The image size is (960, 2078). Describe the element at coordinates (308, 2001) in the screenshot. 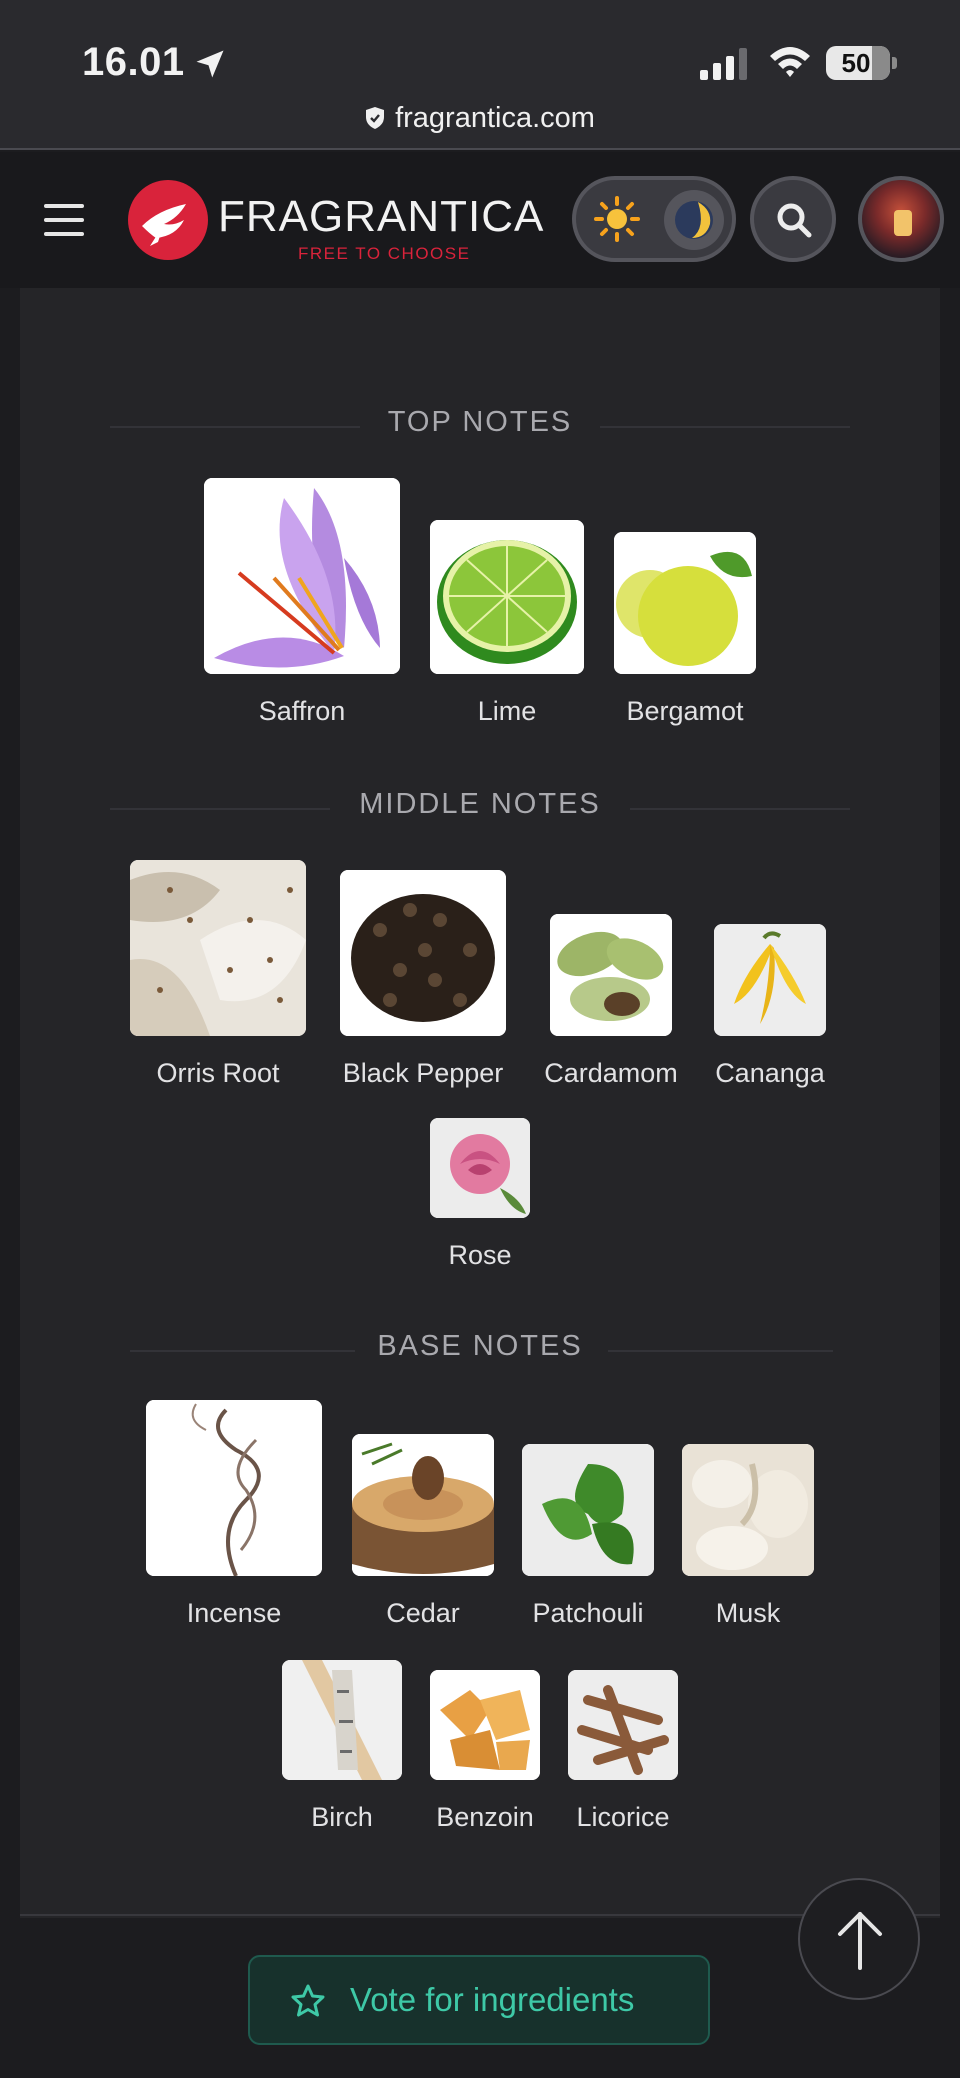

I see `star-icon` at that location.